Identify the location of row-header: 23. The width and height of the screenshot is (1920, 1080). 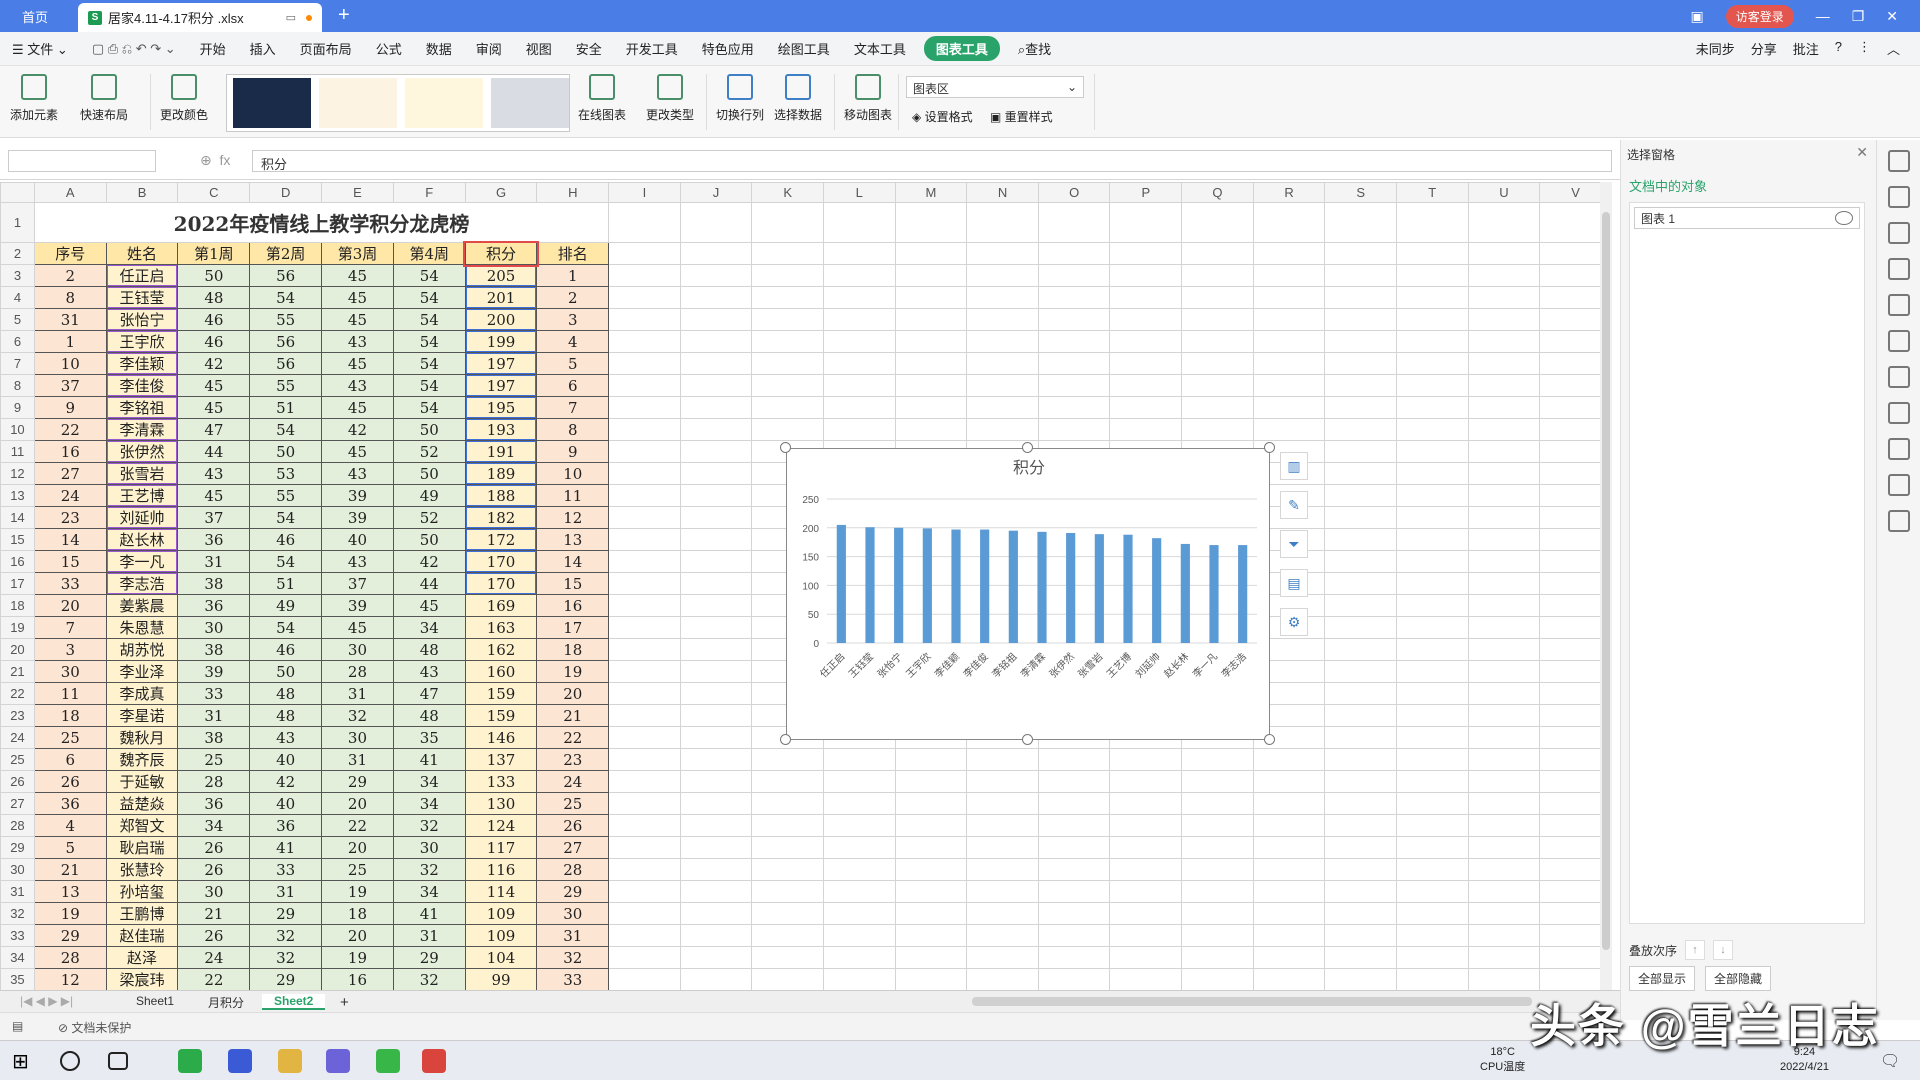
(17, 715).